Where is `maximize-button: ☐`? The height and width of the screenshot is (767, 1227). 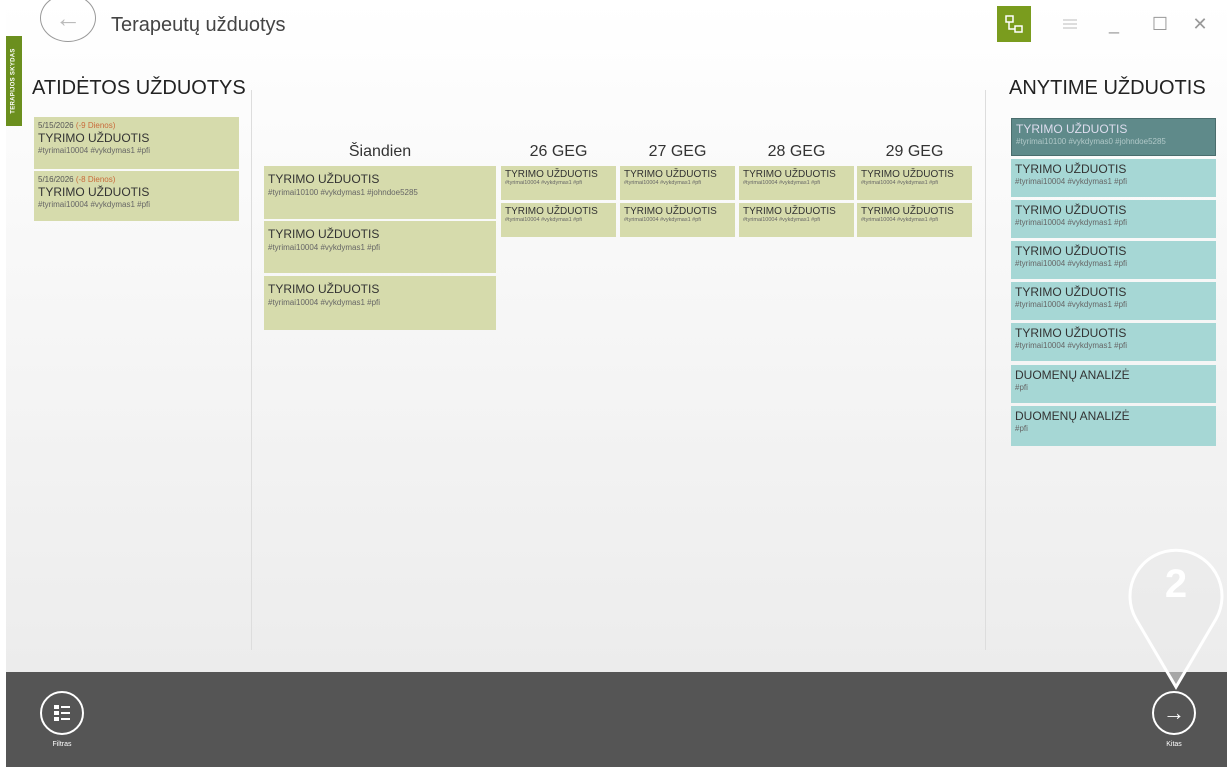 maximize-button: ☐ is located at coordinates (1160, 24).